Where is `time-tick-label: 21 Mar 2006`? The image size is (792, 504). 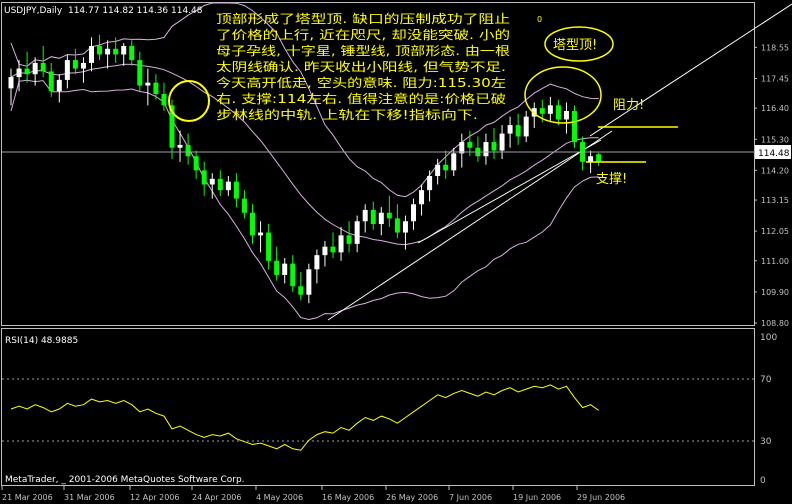 time-tick-label: 21 Mar 2006 is located at coordinates (27, 497).